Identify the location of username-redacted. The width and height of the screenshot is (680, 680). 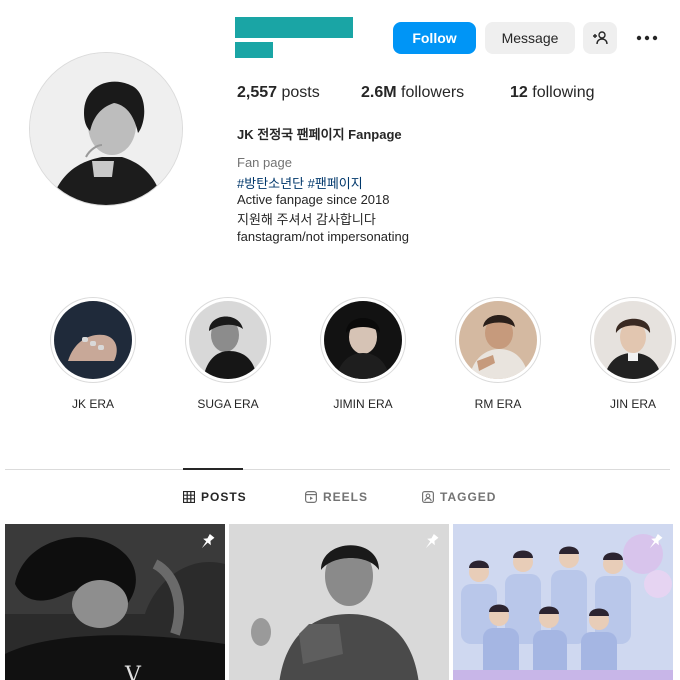
(294, 38).